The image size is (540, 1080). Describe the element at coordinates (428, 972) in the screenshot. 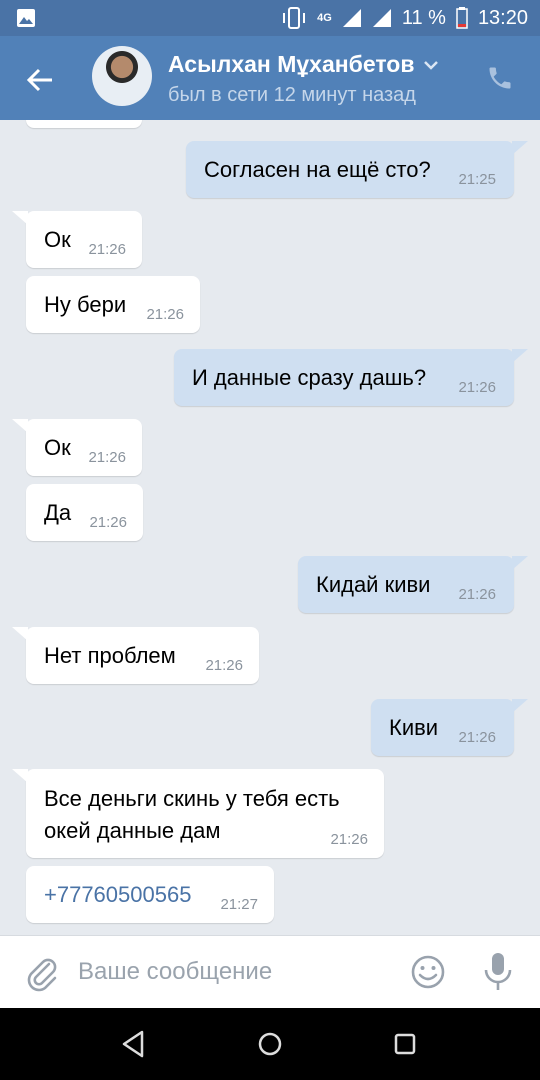

I see `emoji-icon` at that location.